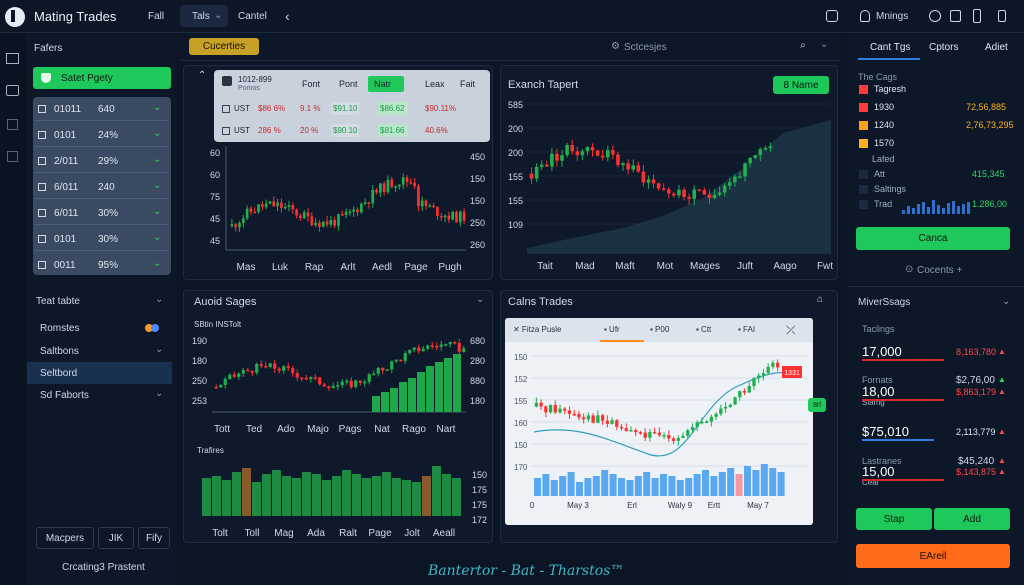 The width and height of the screenshot is (1024, 585). Describe the element at coordinates (12, 124) in the screenshot. I see `briefcase-nav-icon` at that location.